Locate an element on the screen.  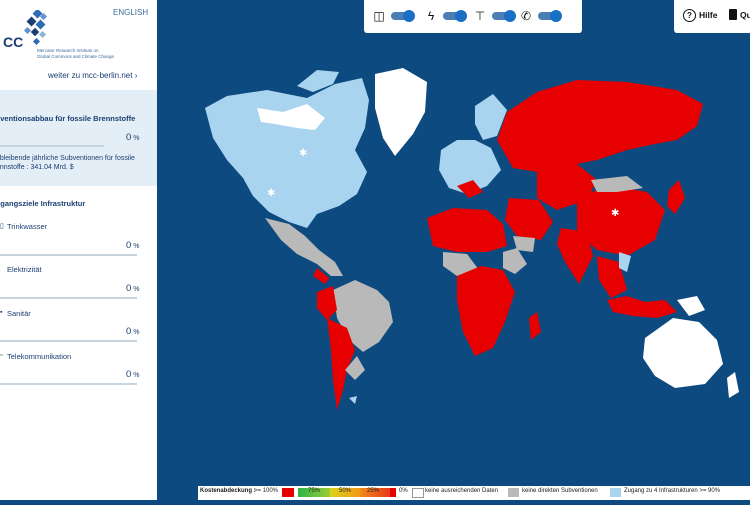
item-percent-telekommunikation: 0% is located at coordinates (133, 374).